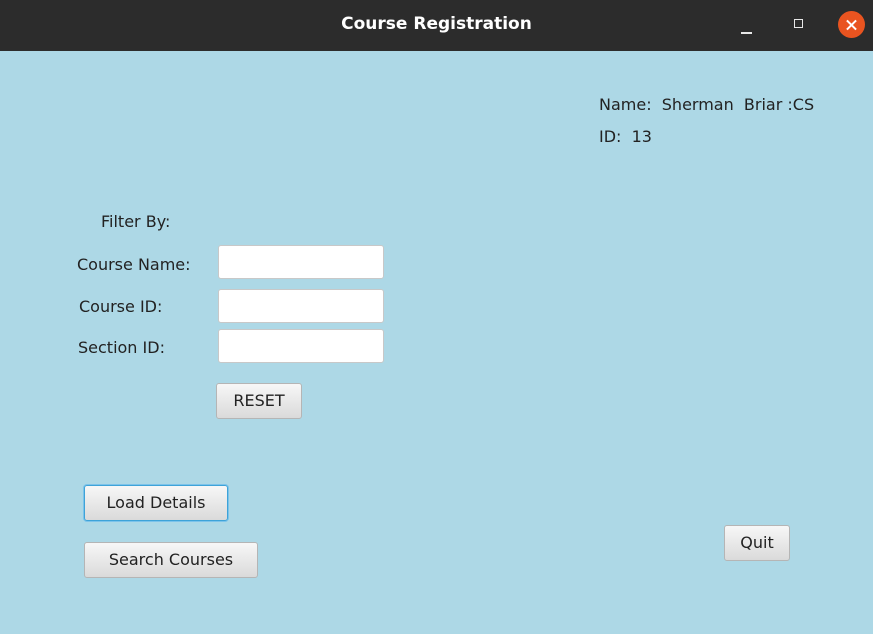 The width and height of the screenshot is (873, 634). I want to click on close-icon, so click(851, 24).